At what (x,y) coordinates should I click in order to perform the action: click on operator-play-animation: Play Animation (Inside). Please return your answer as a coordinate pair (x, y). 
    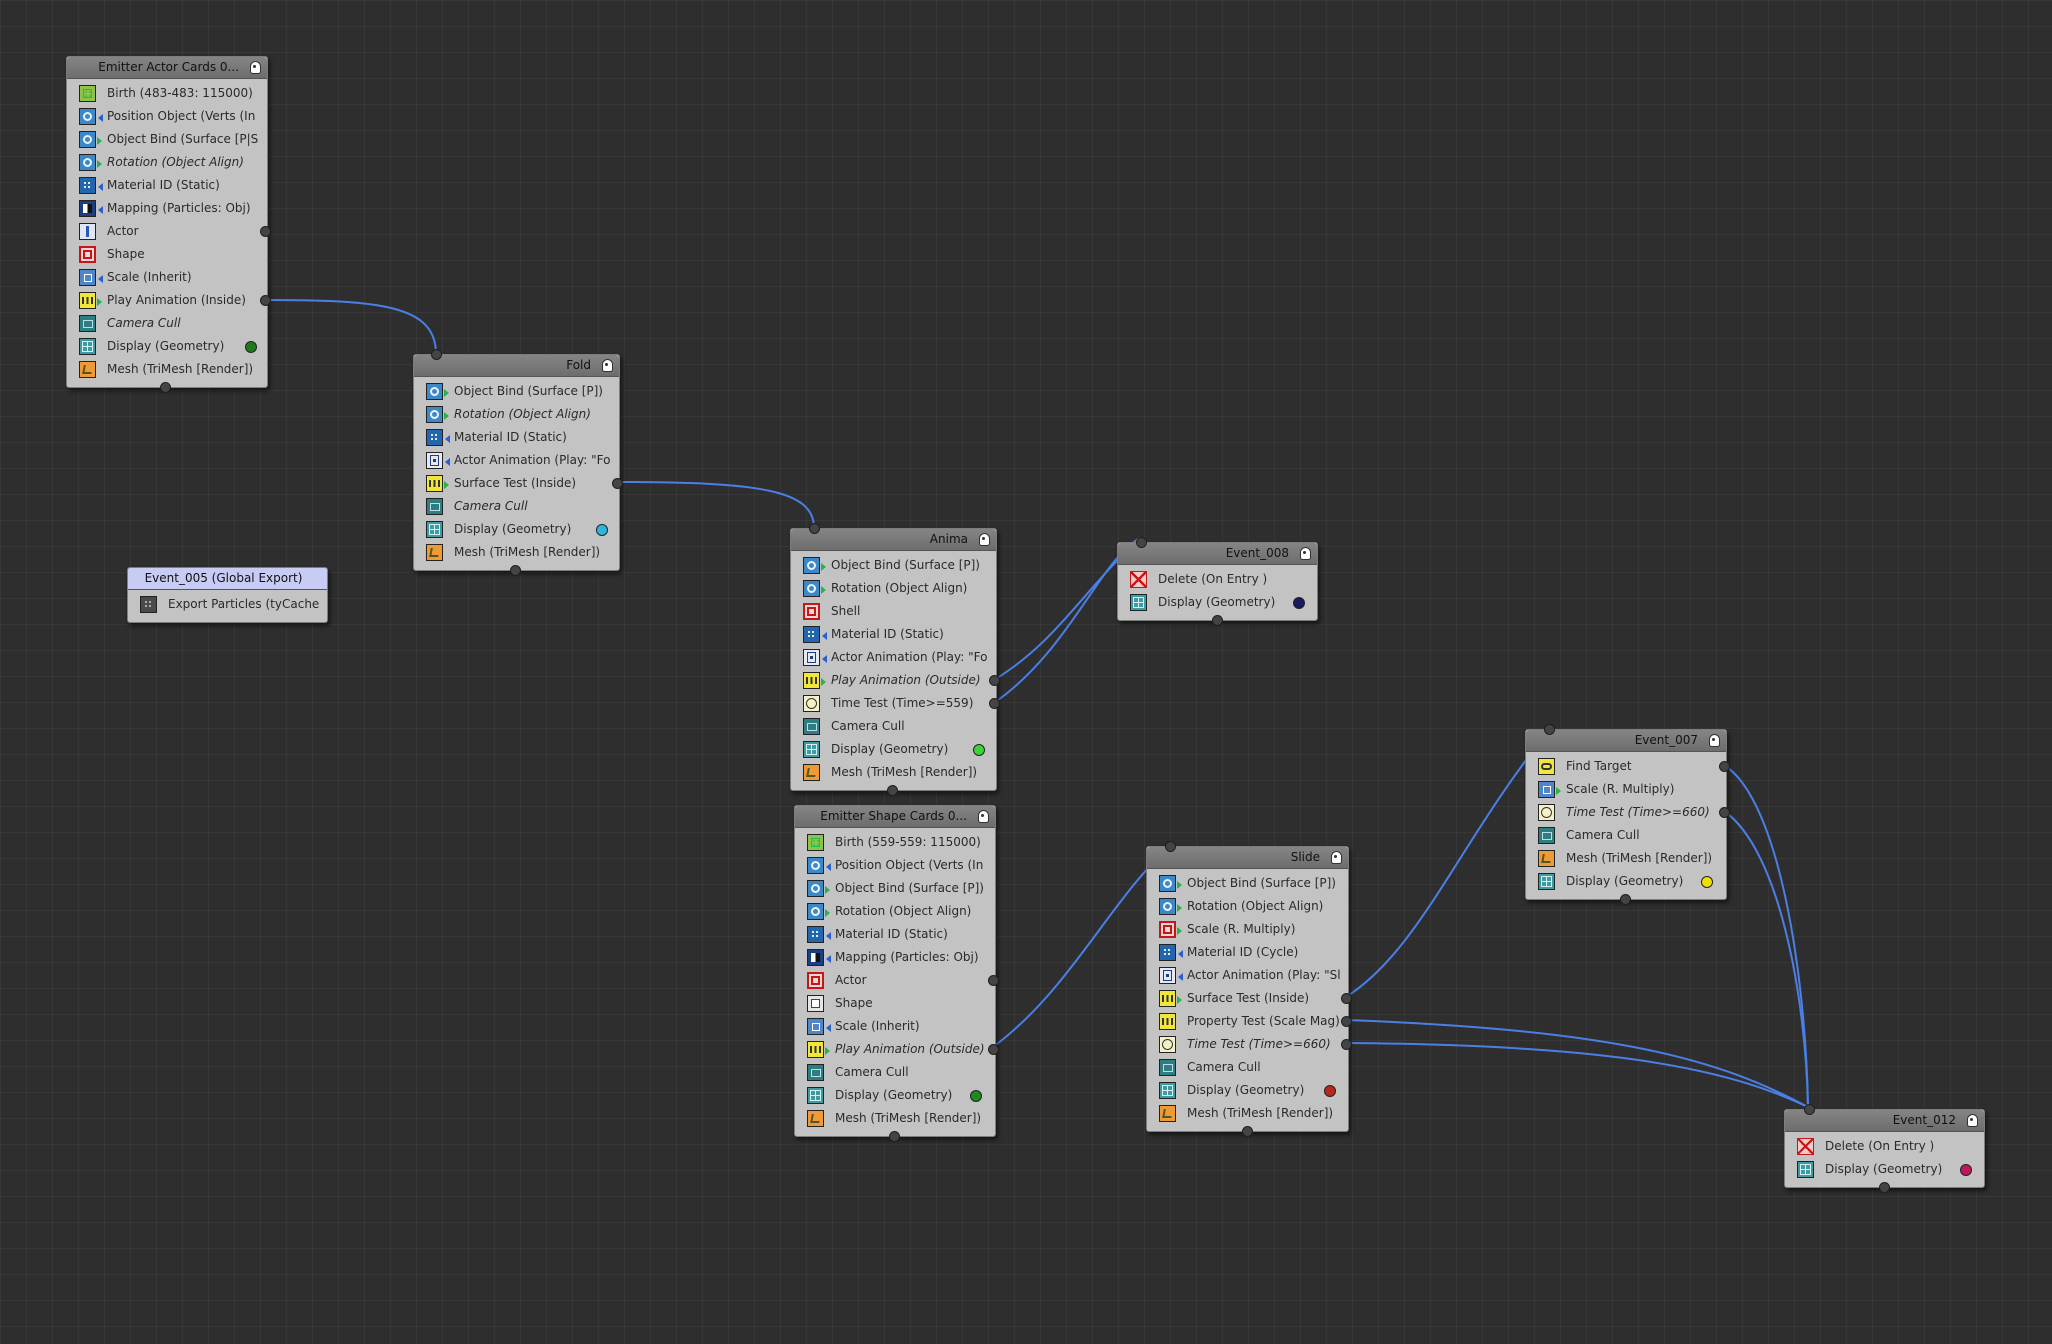
    Looking at the image, I should click on (169, 300).